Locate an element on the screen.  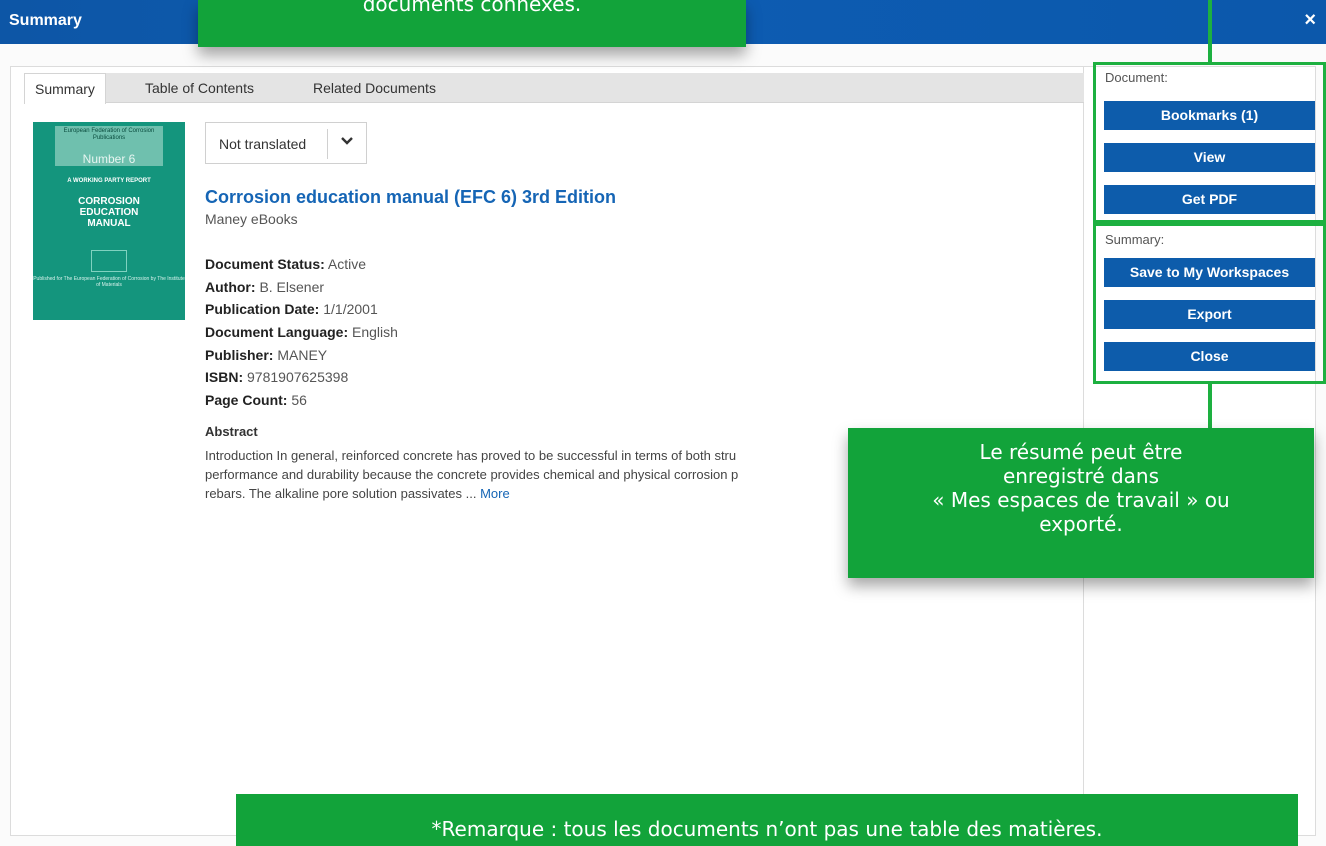
cover-report: A WORKING PARTY REPORT is located at coordinates (109, 181).